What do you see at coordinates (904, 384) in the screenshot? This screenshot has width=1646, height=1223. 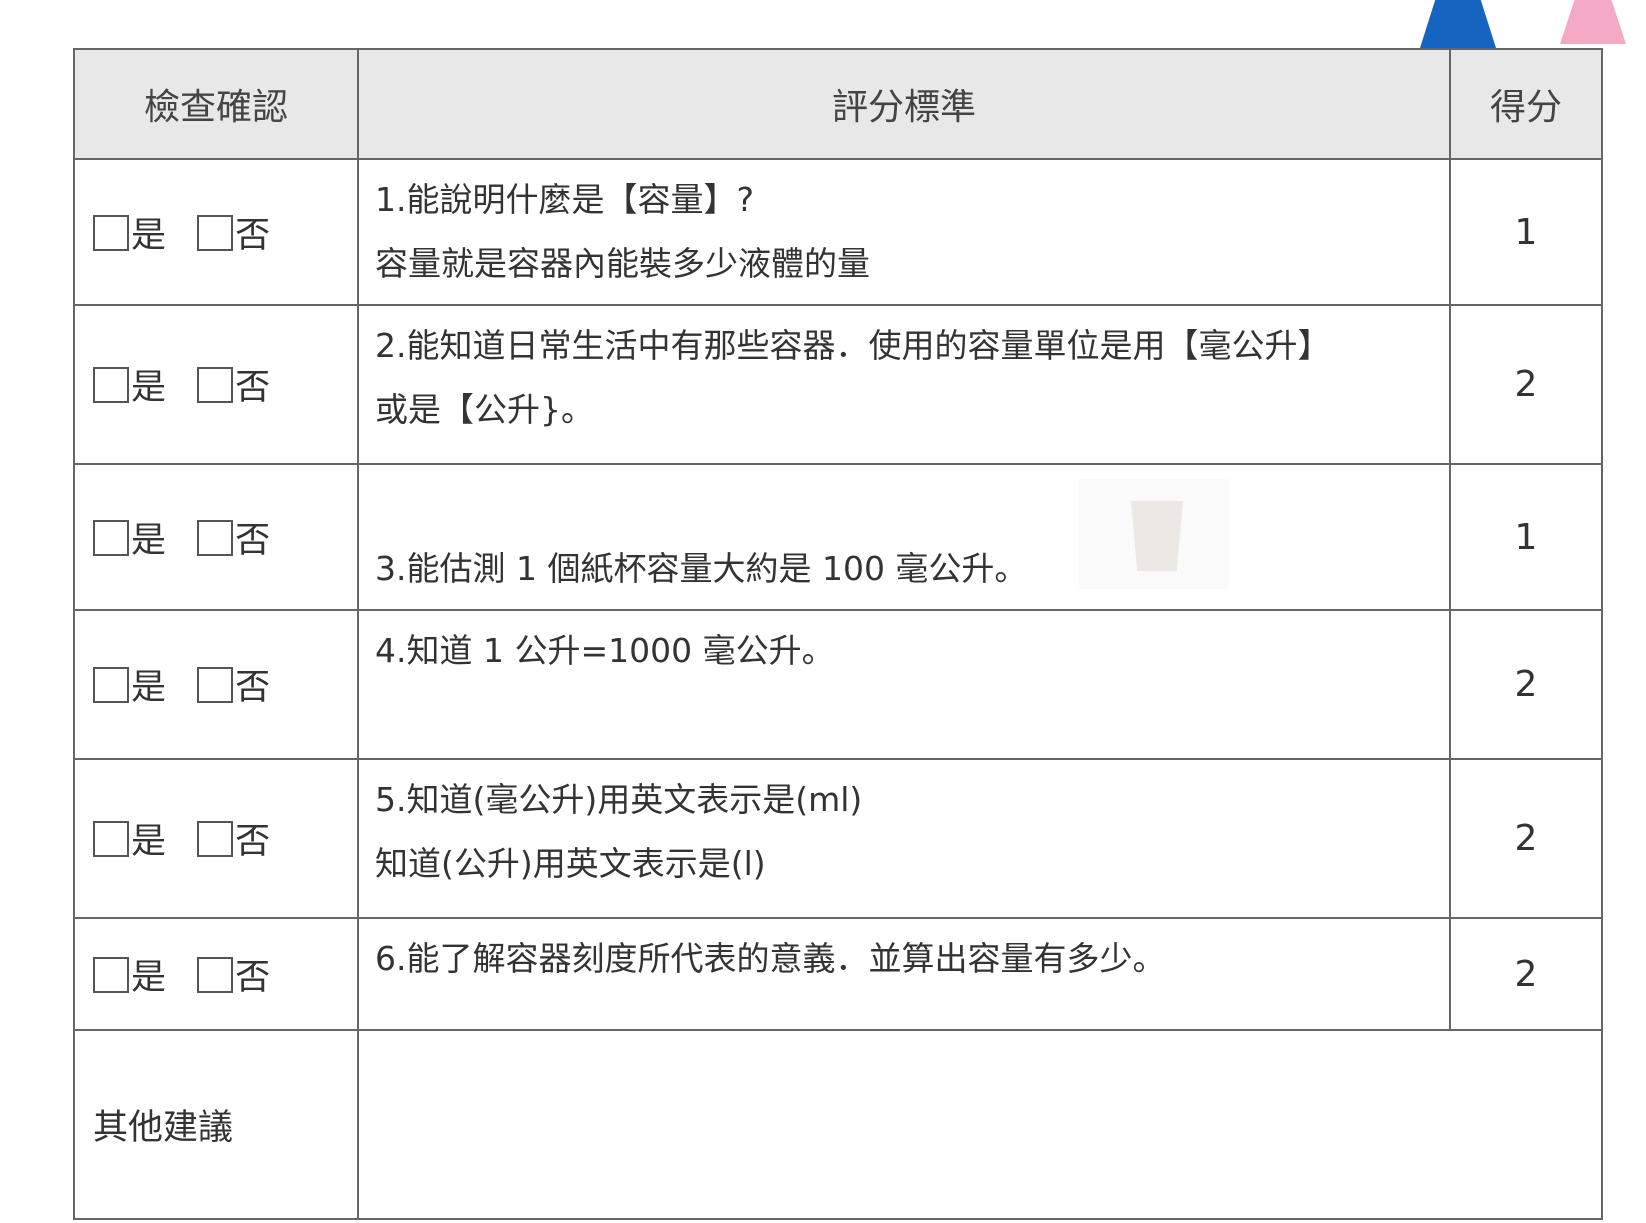 I see `criteria-cell: 2.能知道日常生活中有那些容器．使用的容量單位是用【毫公升】 或是【公升}。` at bounding box center [904, 384].